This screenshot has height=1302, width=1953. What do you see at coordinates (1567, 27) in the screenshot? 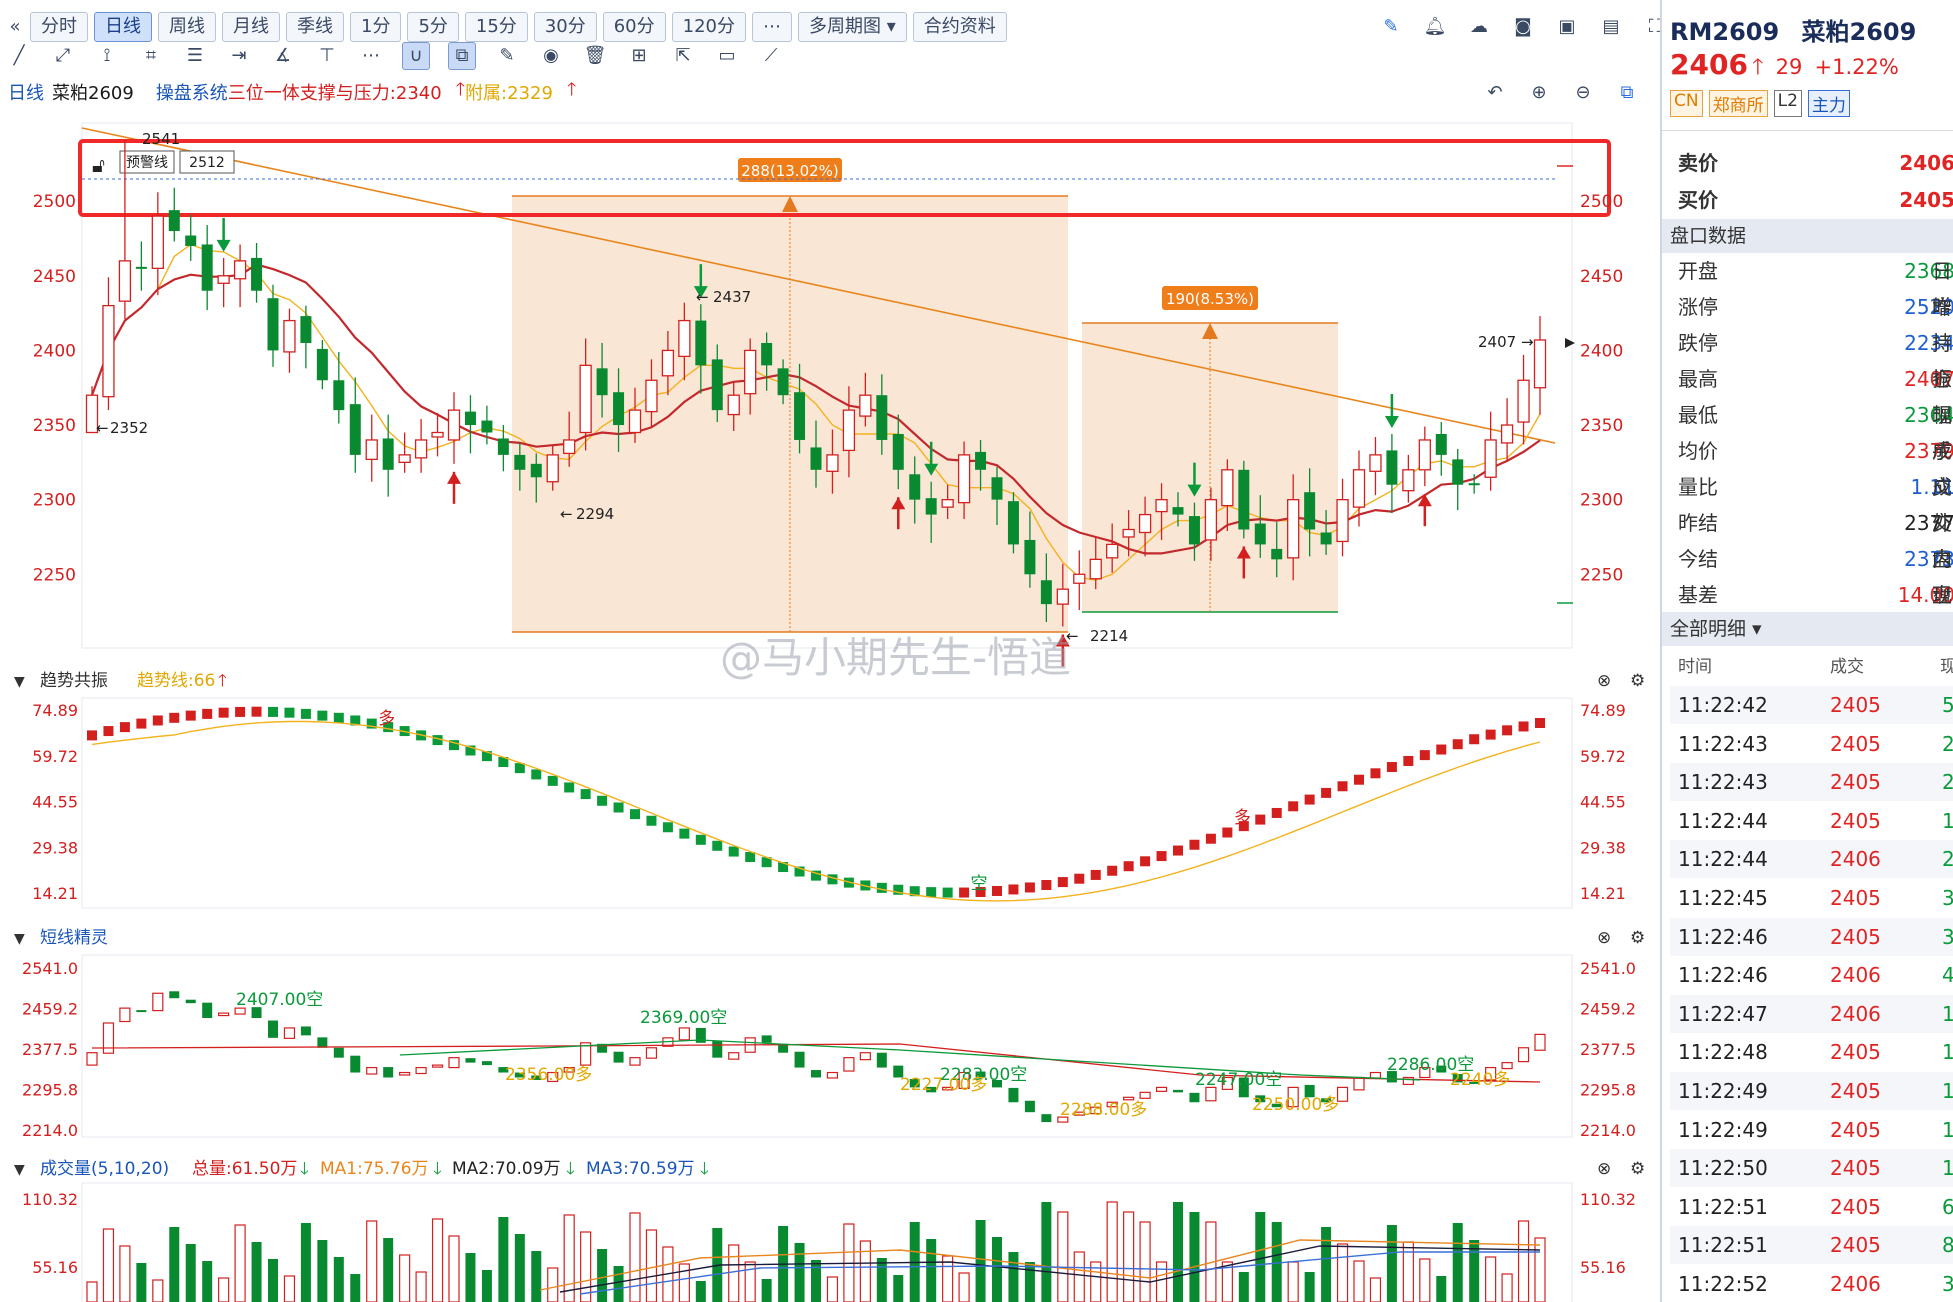
I see `window-icon: ▣` at bounding box center [1567, 27].